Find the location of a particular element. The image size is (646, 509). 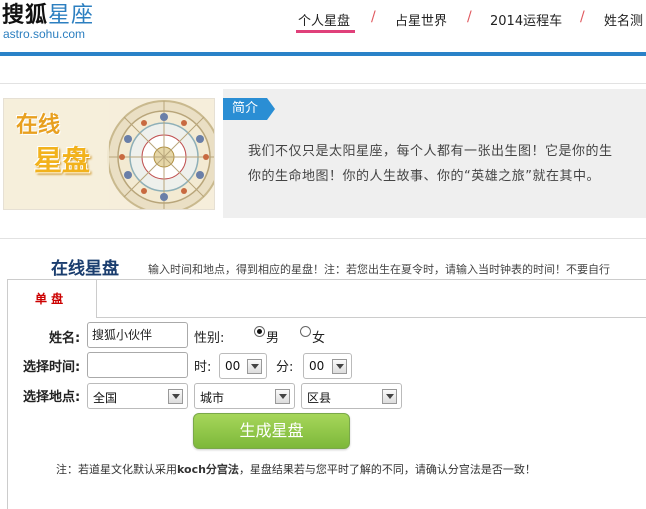

date-input is located at coordinates (137, 365).